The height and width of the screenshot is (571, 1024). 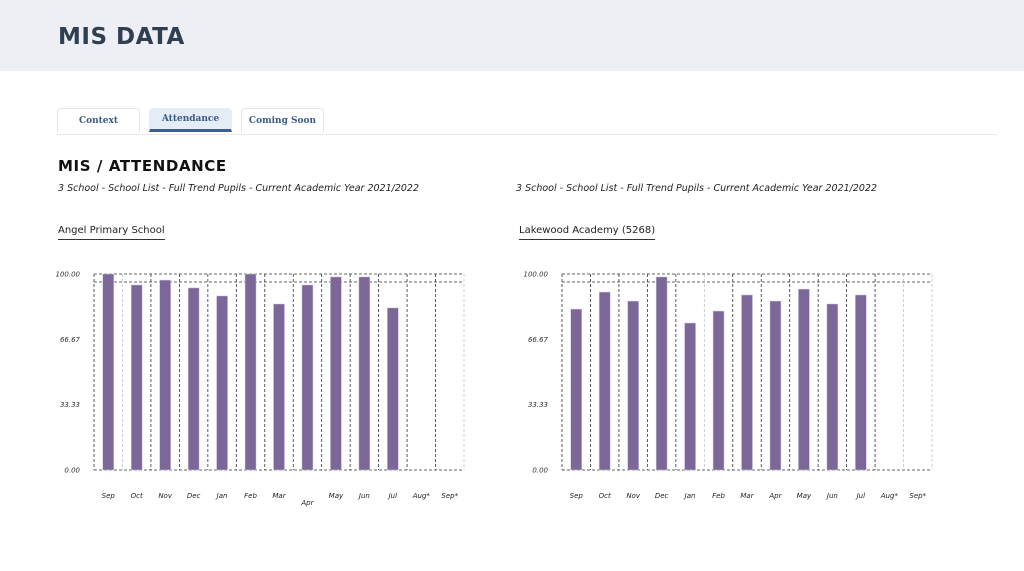 I want to click on school-title-angel-primary: Angel Primary School, so click(x=111, y=232).